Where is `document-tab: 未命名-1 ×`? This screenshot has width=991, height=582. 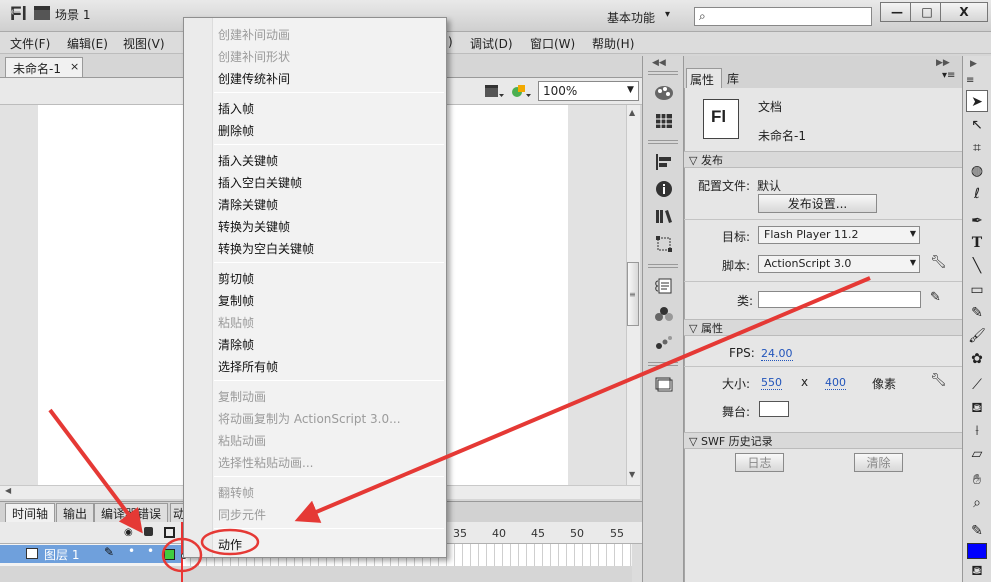 document-tab: 未命名-1 × is located at coordinates (44, 67).